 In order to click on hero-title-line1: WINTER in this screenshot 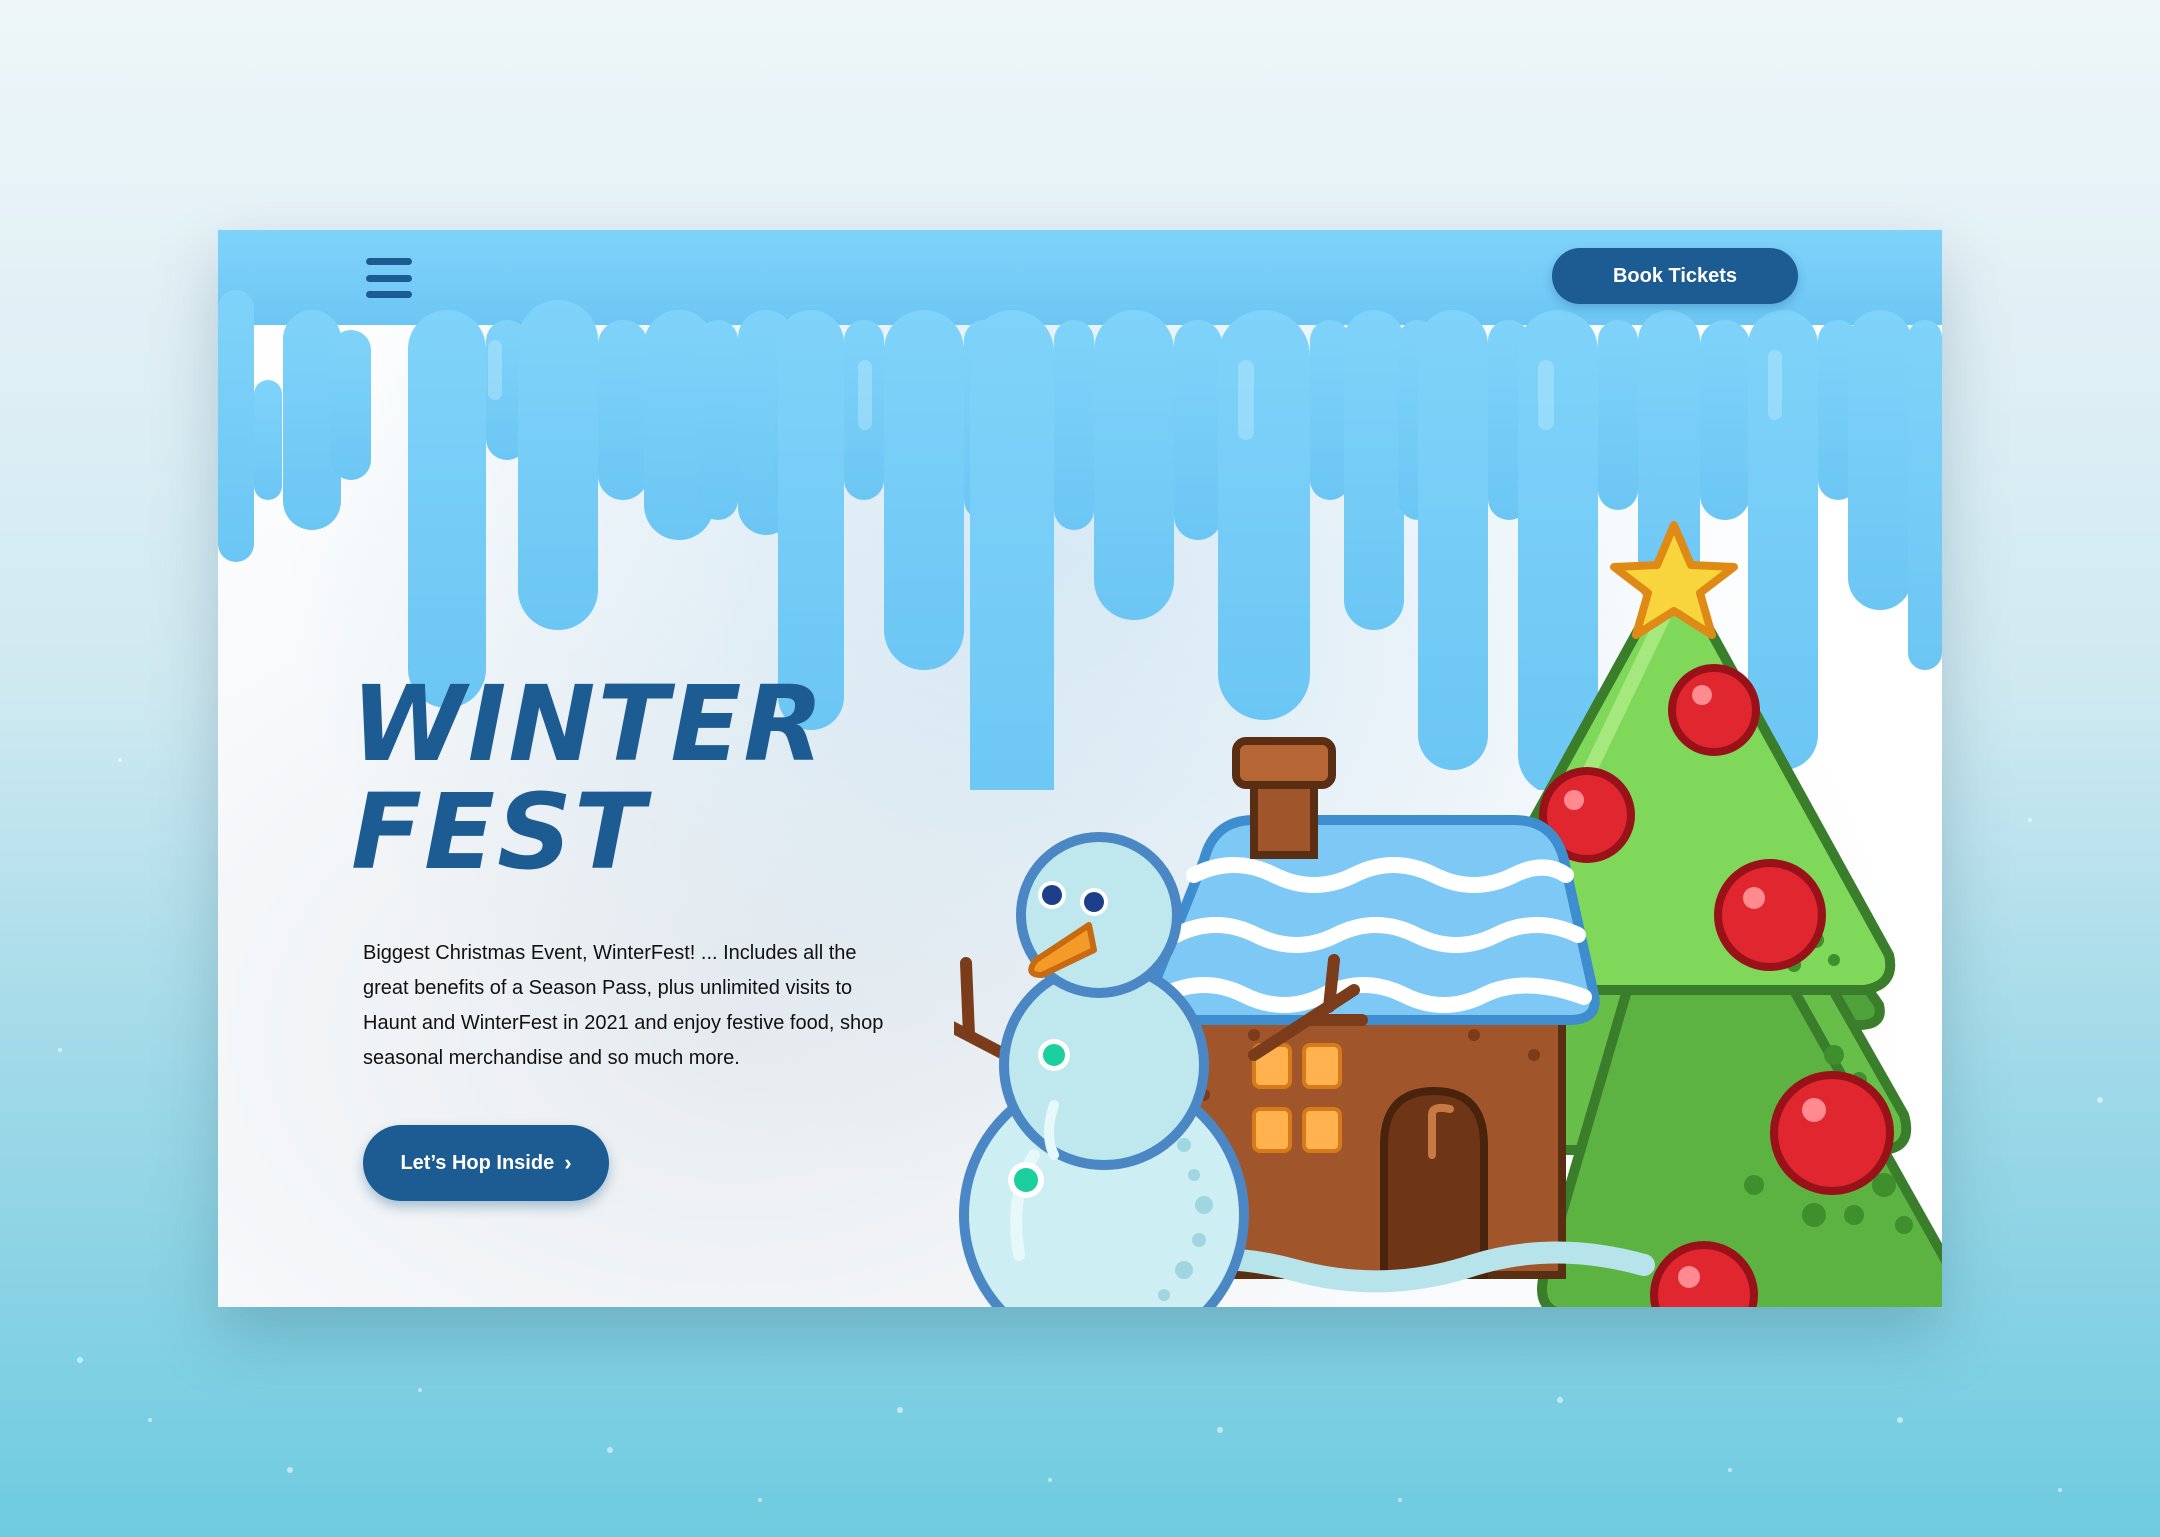, I will do `click(588, 724)`.